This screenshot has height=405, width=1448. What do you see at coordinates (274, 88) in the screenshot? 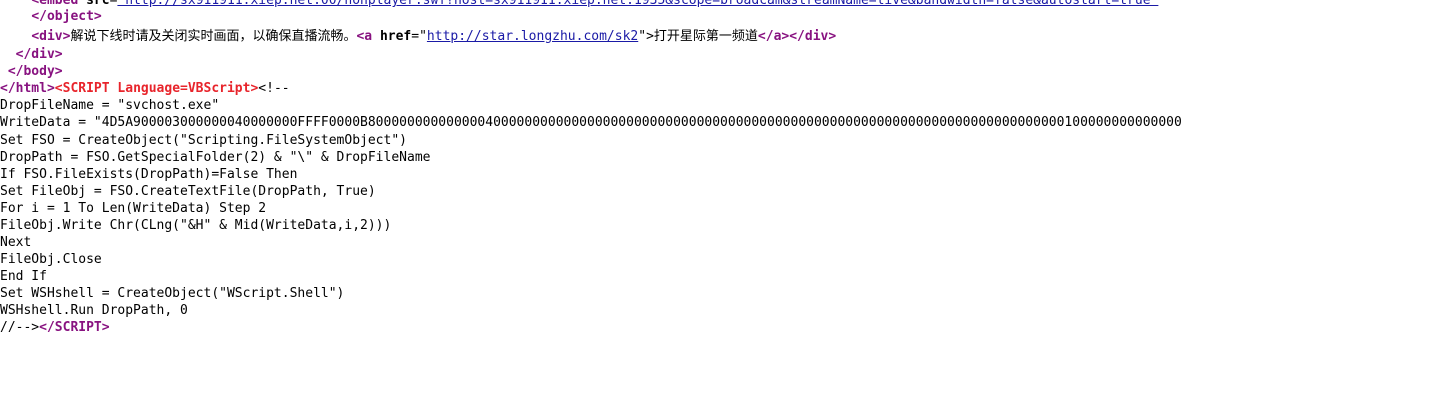
I see `comment-open: <!--` at bounding box center [274, 88].